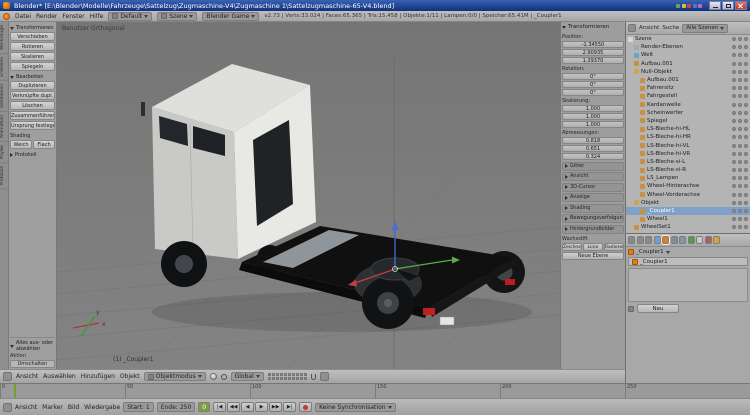 This screenshot has width=750, height=415. I want to click on collapsed-panel-header: Shading, so click(593, 208).